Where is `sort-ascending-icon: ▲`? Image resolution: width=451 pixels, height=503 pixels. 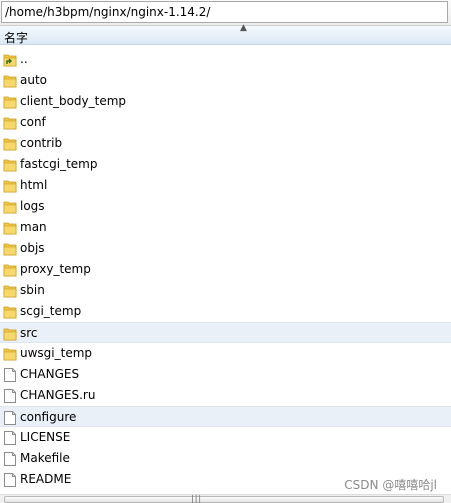 sort-ascending-icon: ▲ is located at coordinates (243, 28).